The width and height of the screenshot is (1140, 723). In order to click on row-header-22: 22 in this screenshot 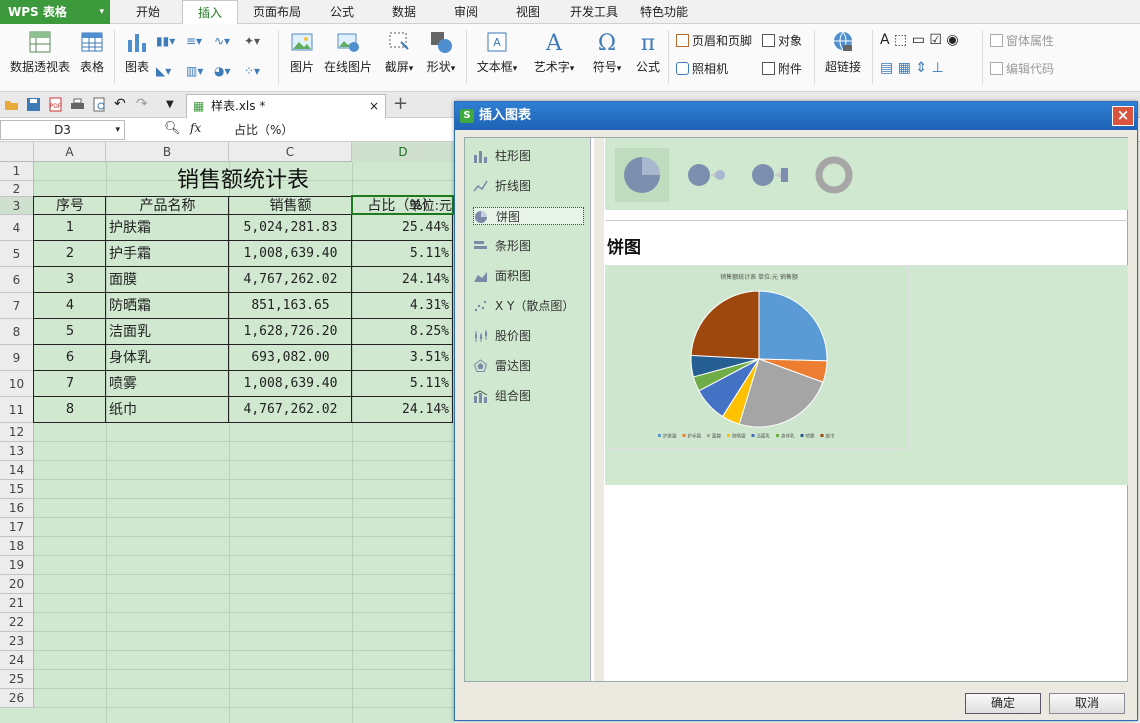, I will do `click(17, 622)`.